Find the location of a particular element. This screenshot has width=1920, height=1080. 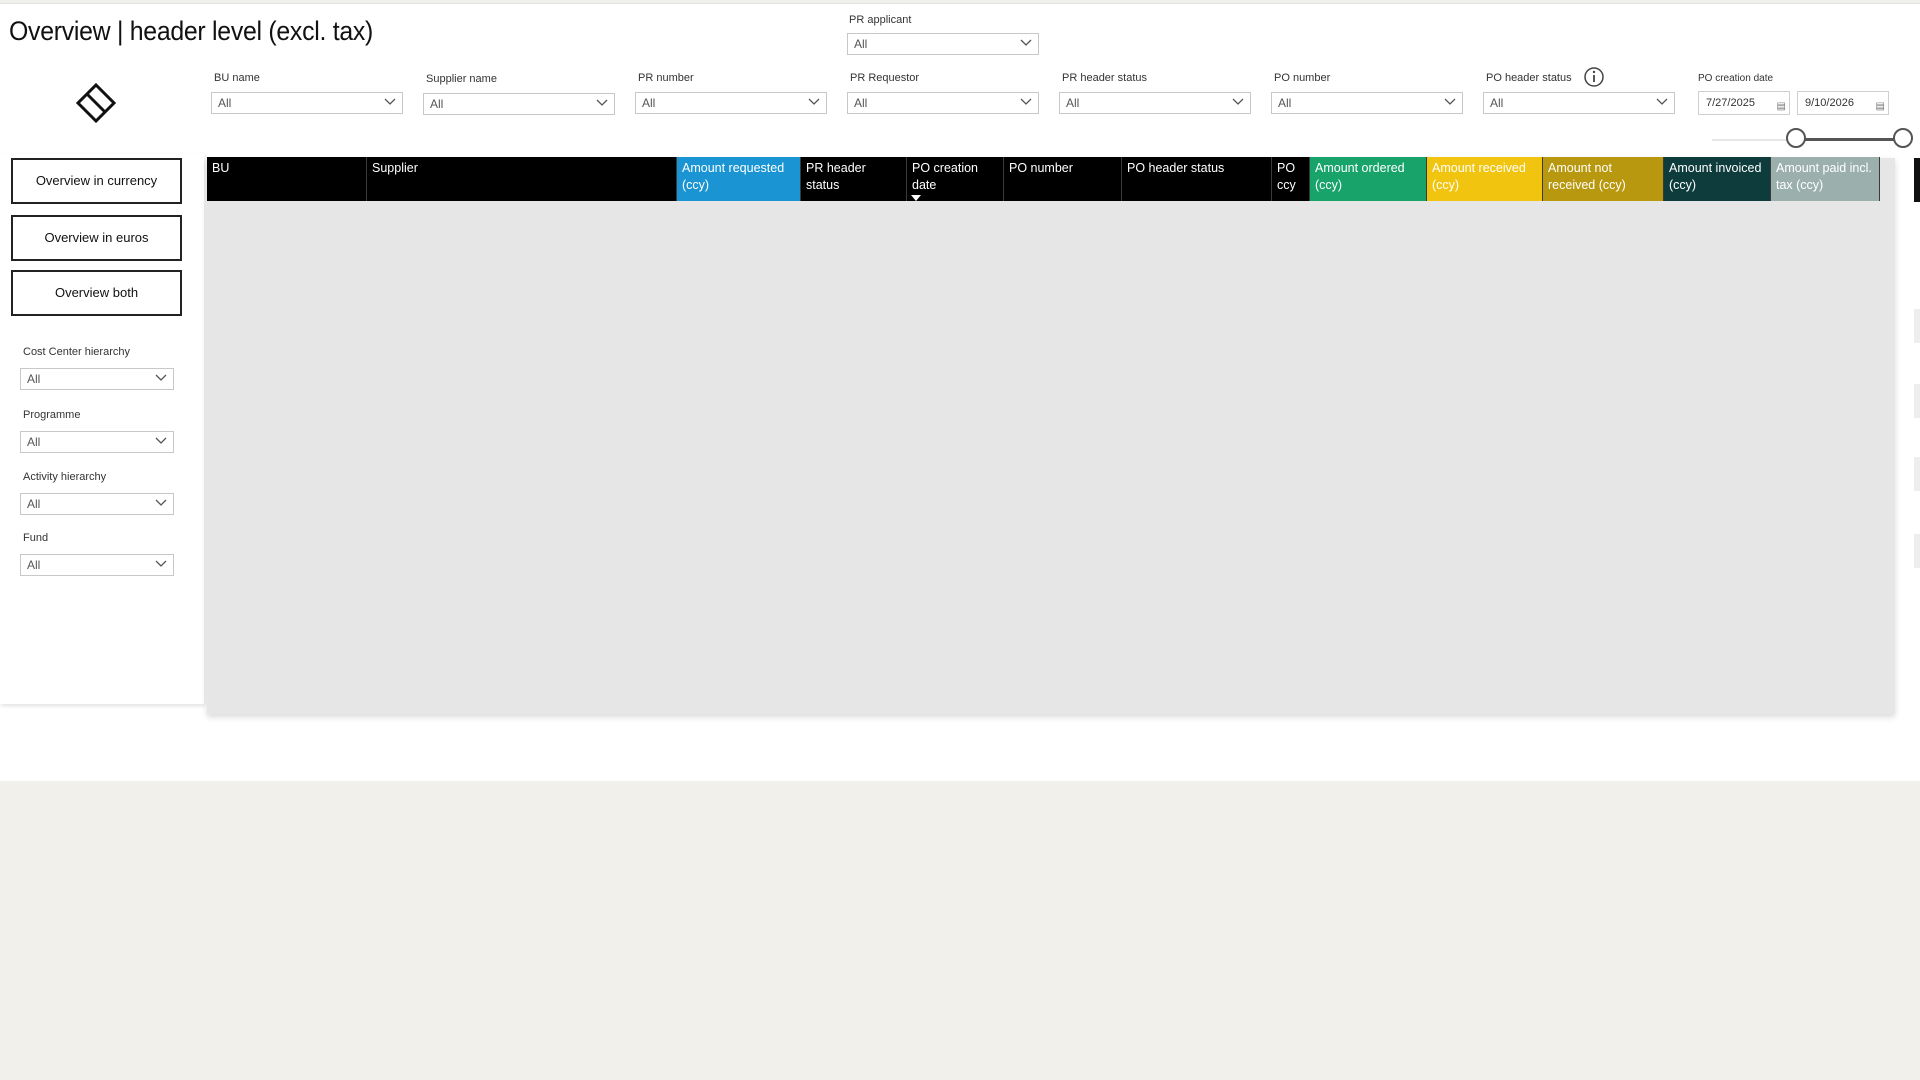

po-creation-start-date: 7/27/2025 ▤ is located at coordinates (1744, 103).